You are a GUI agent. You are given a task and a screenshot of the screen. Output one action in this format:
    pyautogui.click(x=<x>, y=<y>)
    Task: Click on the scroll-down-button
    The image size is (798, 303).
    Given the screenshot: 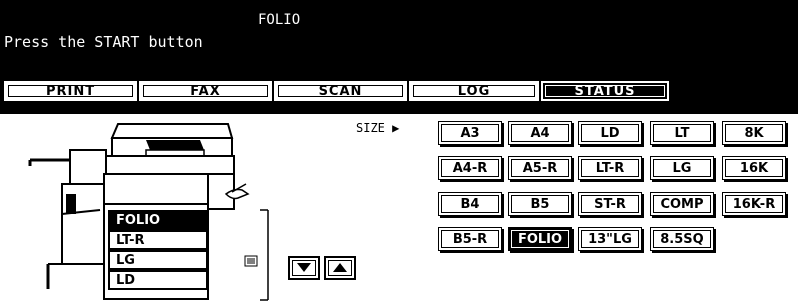 What is the action you would take?
    pyautogui.click(x=304, y=268)
    